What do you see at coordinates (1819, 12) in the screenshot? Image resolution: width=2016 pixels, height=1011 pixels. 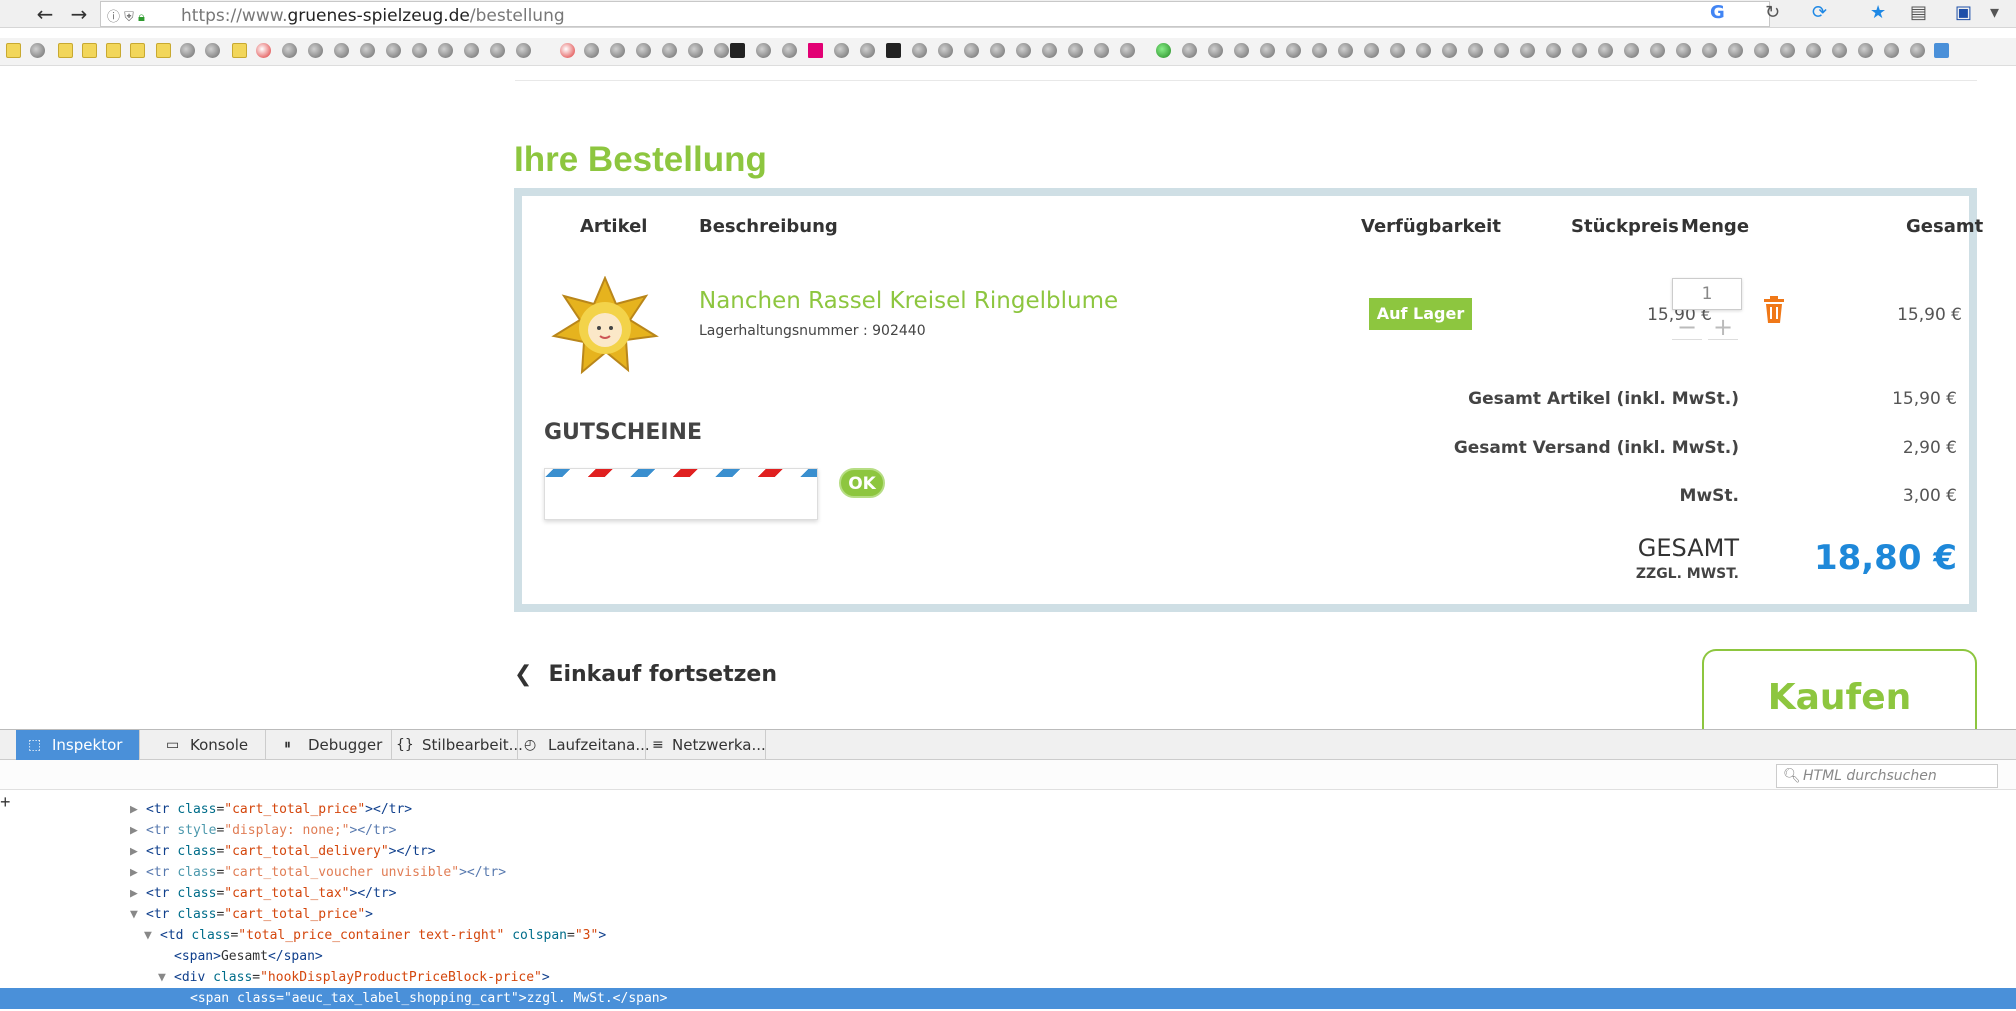 I see `sync-icon: ⟳` at bounding box center [1819, 12].